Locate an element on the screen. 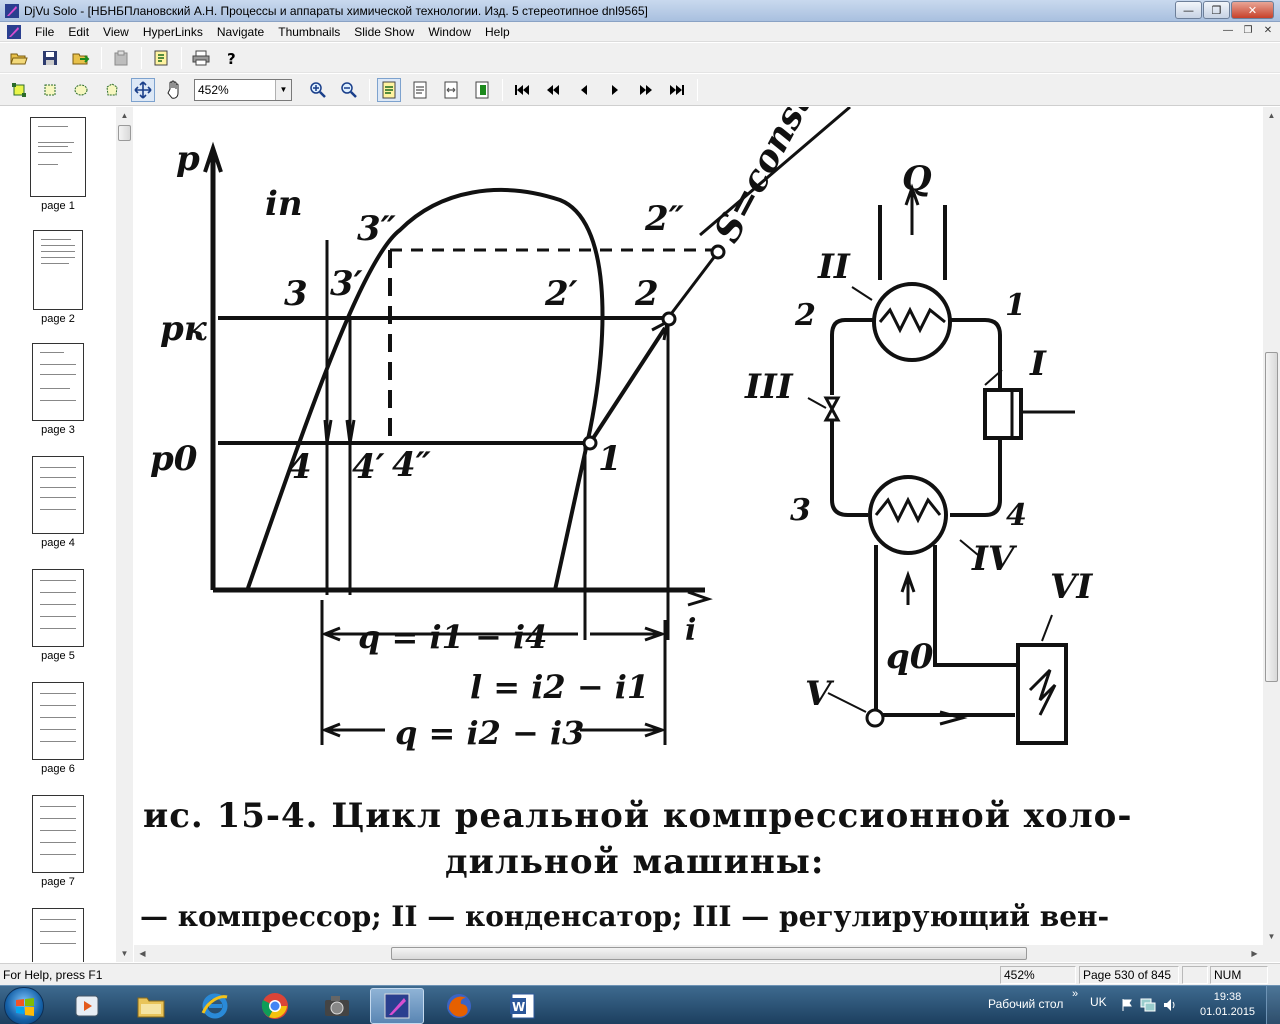  thumbnail-toggle-button is located at coordinates (161, 58).